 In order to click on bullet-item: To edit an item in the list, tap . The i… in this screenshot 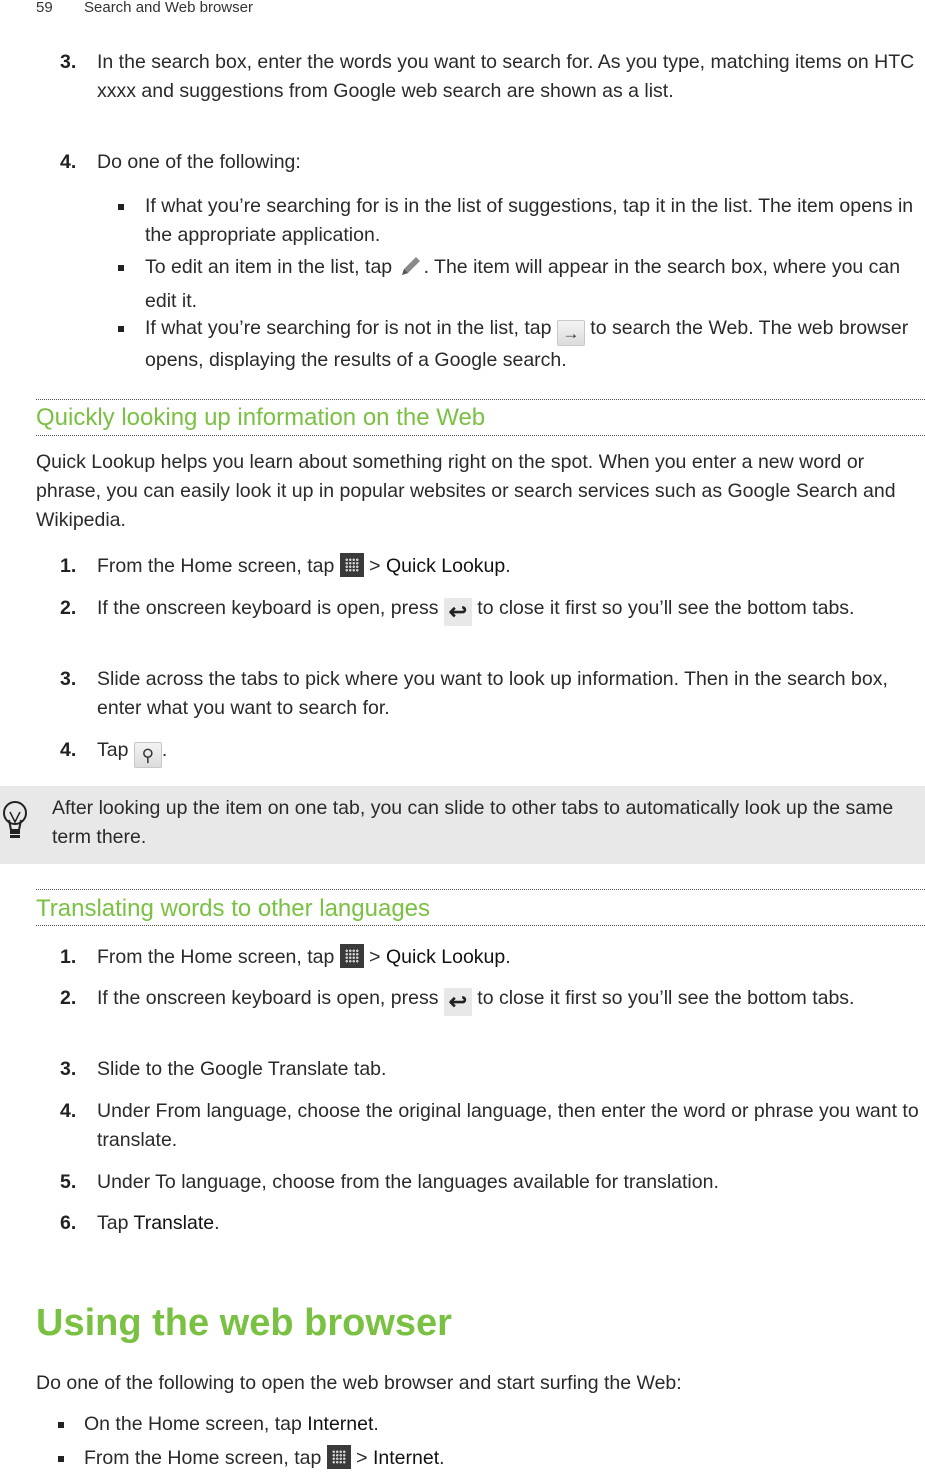, I will do `click(518, 284)`.